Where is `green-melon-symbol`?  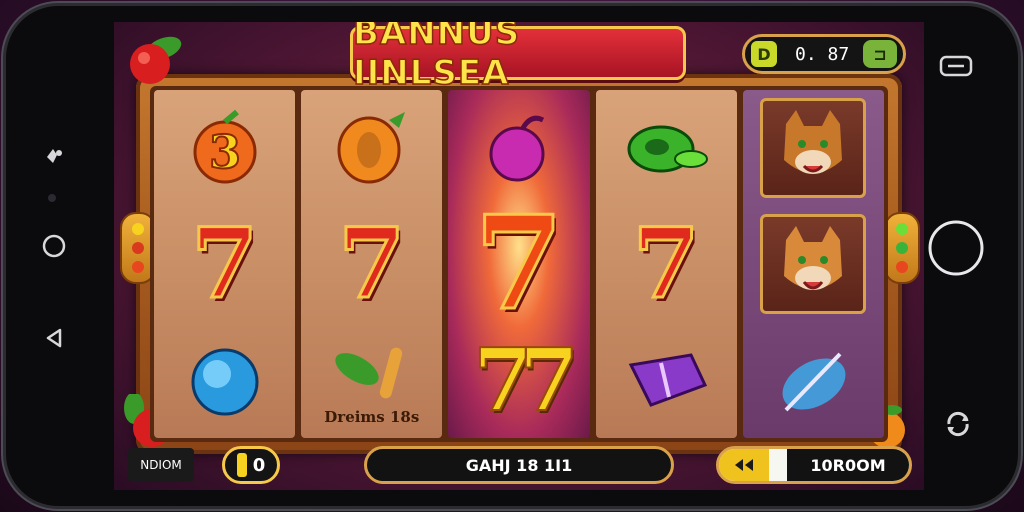
green-melon-symbol is located at coordinates (666, 148).